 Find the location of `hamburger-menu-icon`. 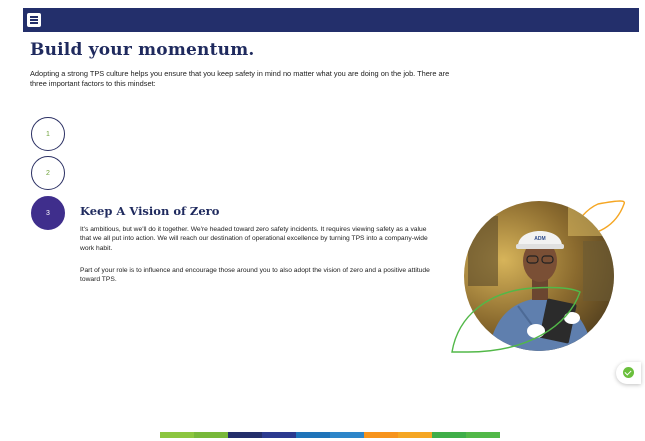

hamburger-menu-icon is located at coordinates (34, 20).